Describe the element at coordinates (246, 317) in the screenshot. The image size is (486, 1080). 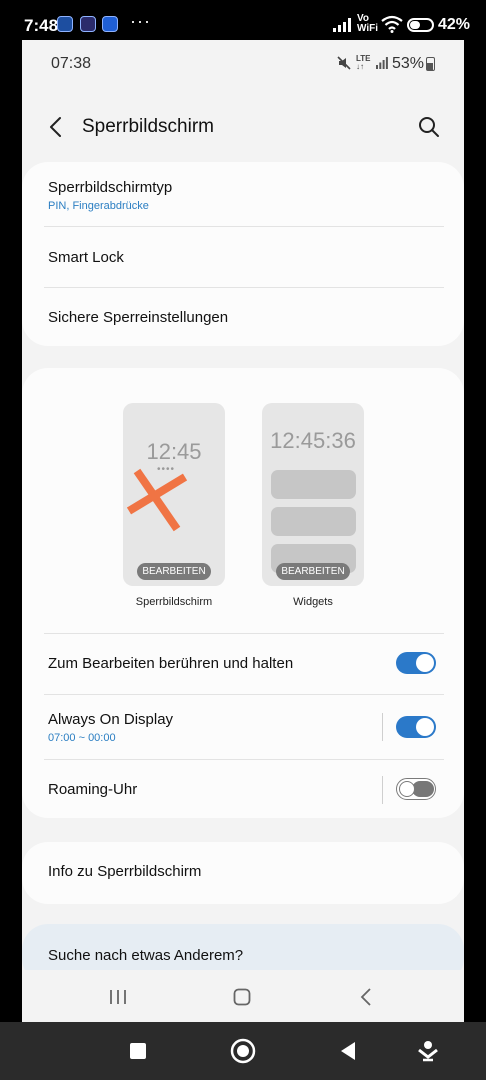
I see `secure-lock-settings-item: Sichere Sperreinstellungen` at that location.